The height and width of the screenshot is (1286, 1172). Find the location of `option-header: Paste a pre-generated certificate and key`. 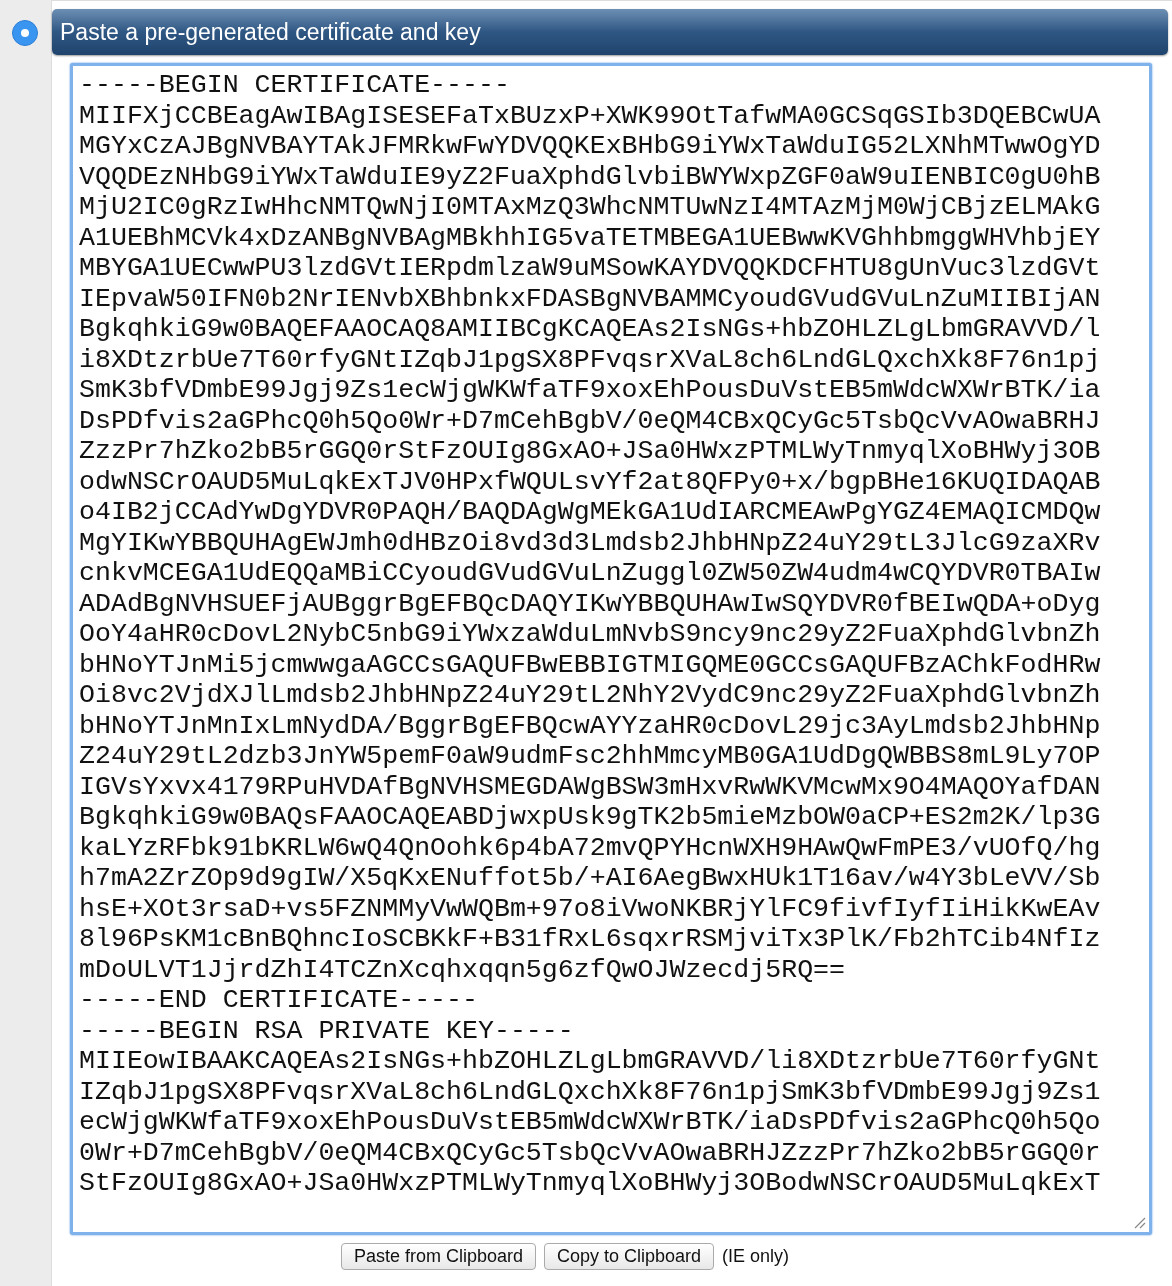

option-header: Paste a pre-generated certificate and key is located at coordinates (610, 32).